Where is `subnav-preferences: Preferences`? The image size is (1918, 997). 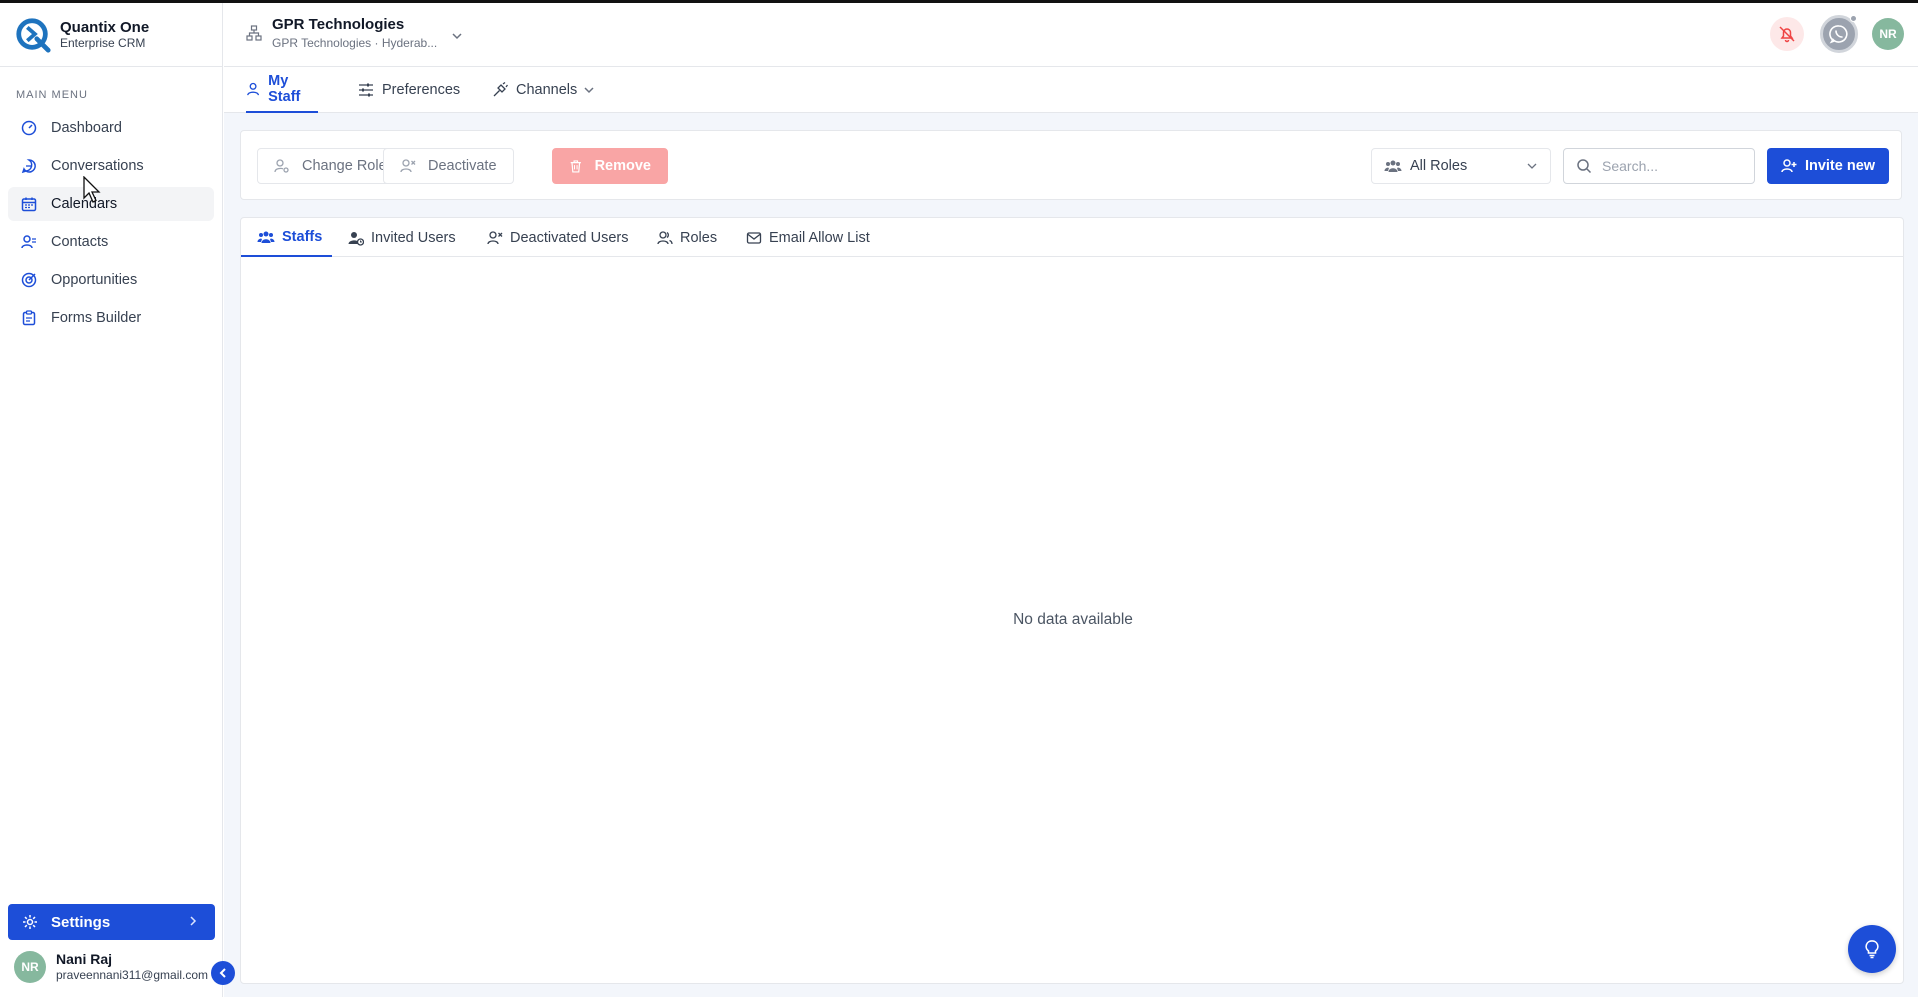 subnav-preferences: Preferences is located at coordinates (409, 90).